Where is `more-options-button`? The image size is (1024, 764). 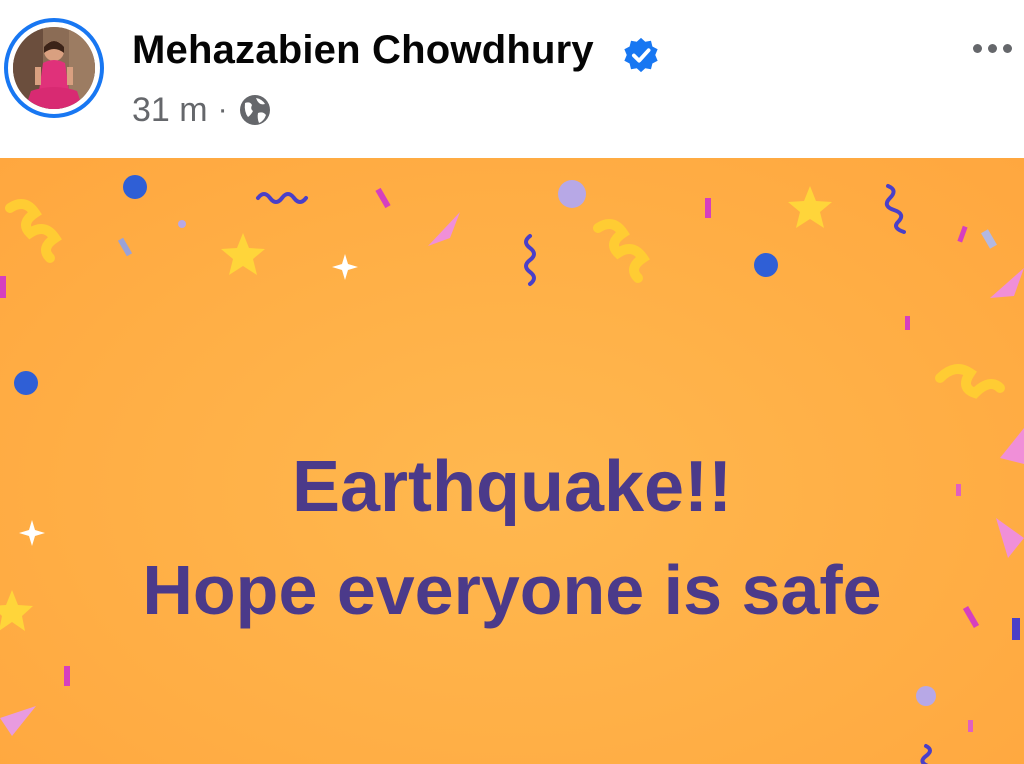 more-options-button is located at coordinates (992, 48).